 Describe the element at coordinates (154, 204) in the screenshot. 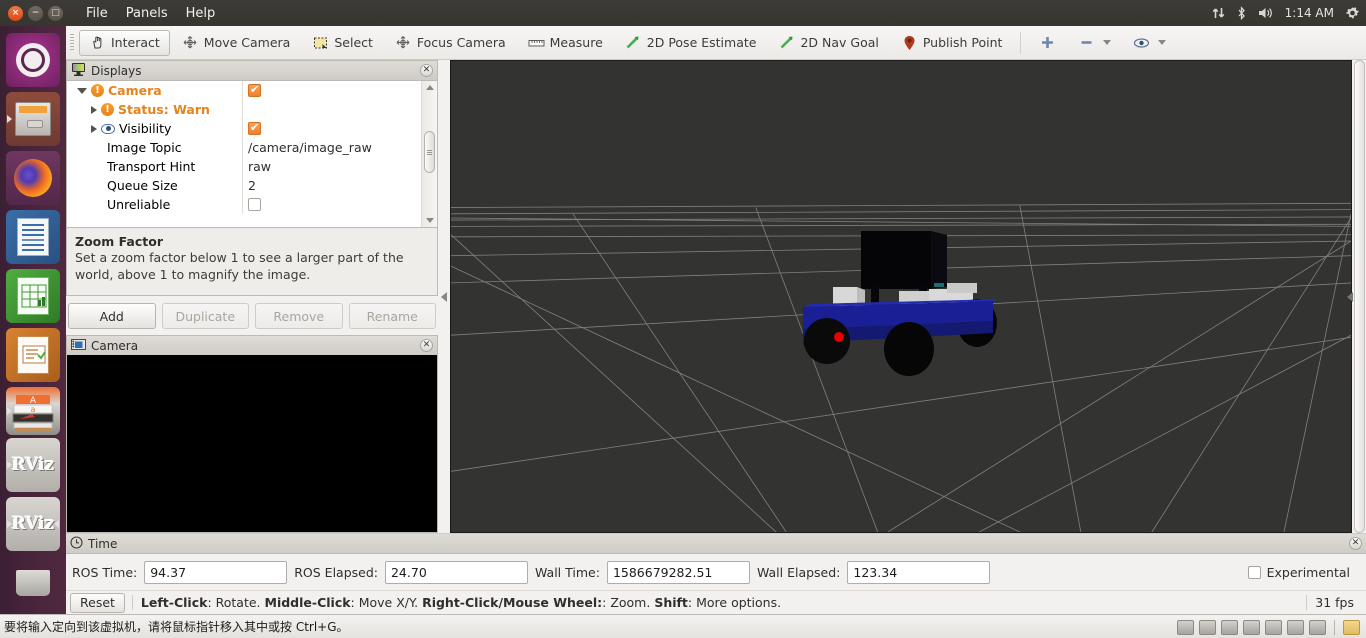

I see `tree-item-unreliable: Unreliable` at that location.